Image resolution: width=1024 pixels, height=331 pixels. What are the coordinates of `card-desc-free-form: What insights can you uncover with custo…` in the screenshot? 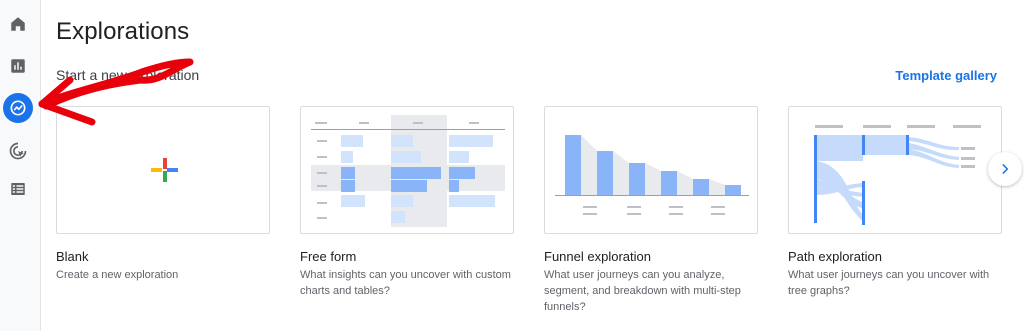 It's located at (405, 283).